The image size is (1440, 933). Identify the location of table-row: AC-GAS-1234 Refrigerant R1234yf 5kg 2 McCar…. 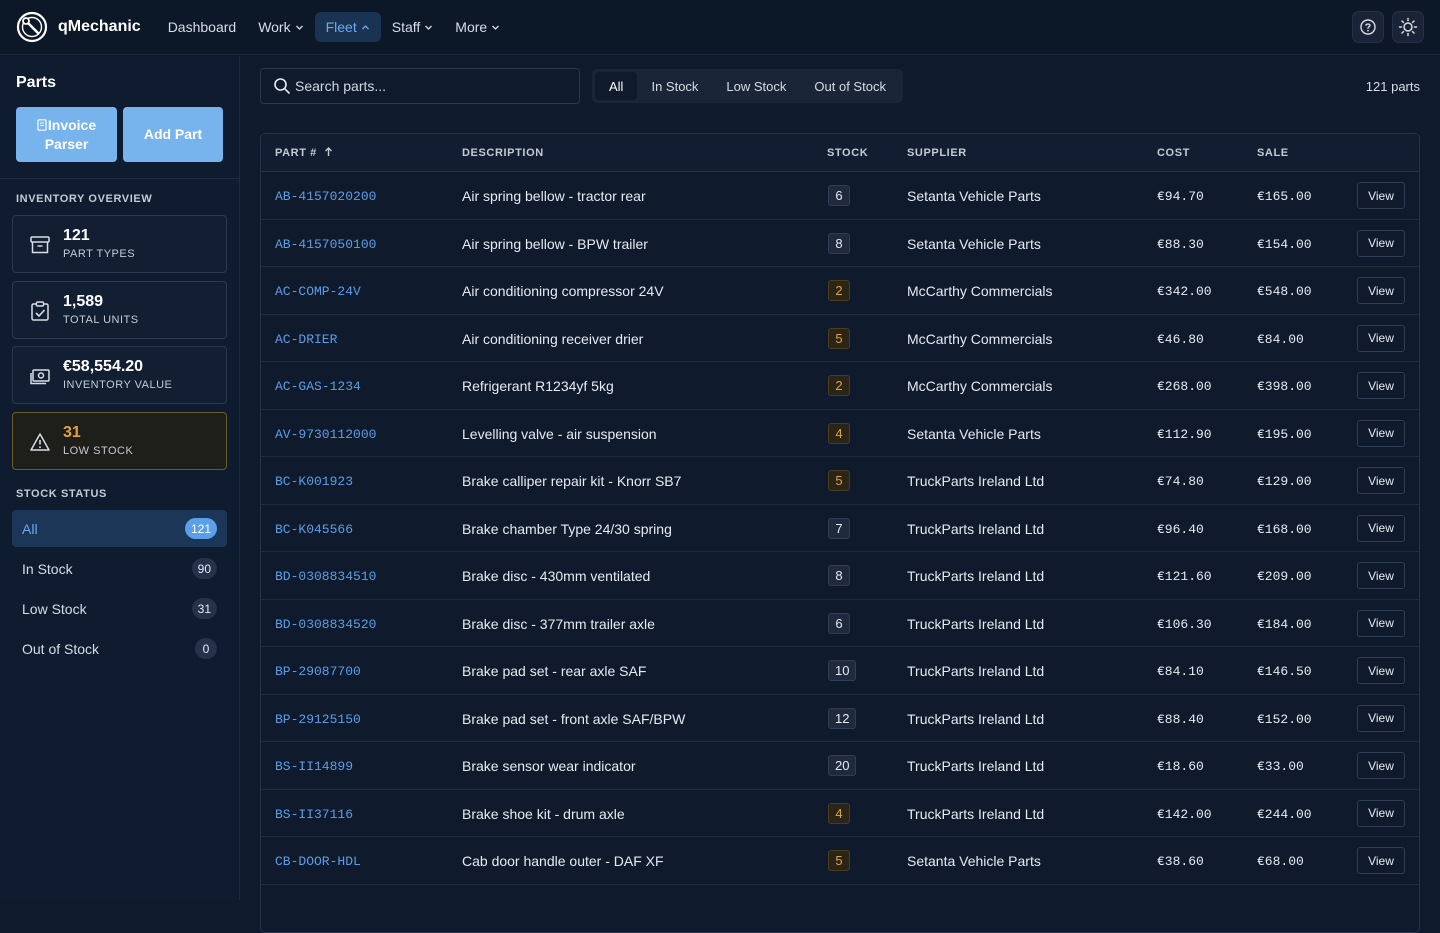
(840, 386).